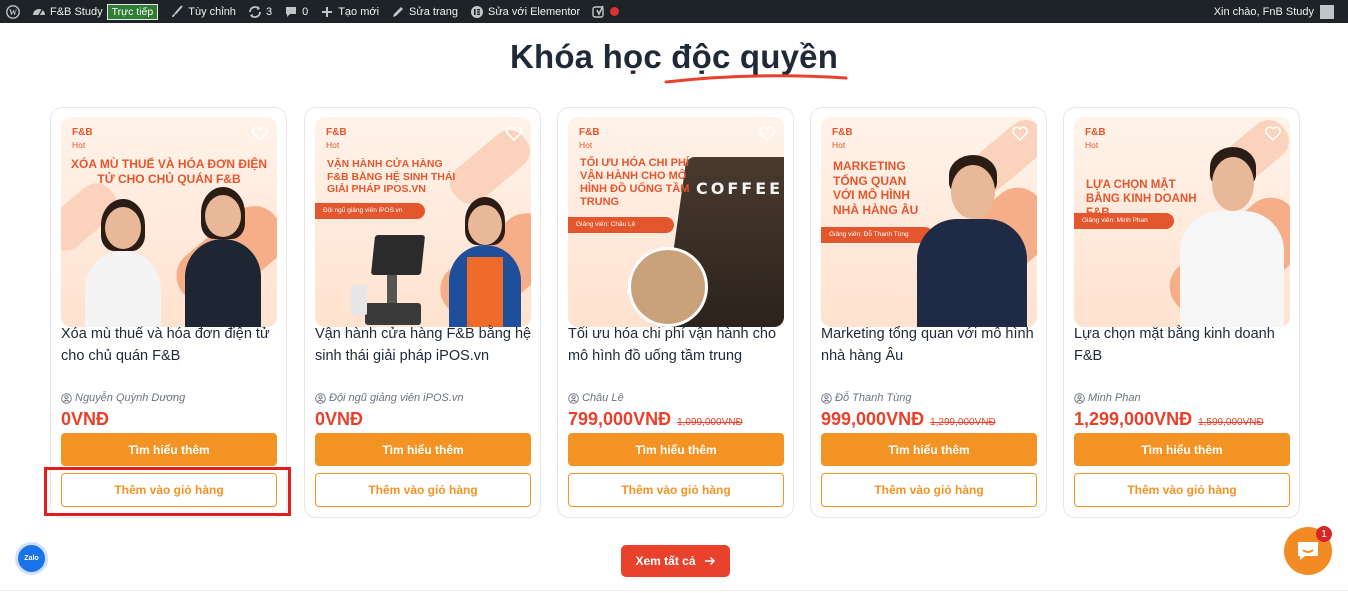 The width and height of the screenshot is (1348, 593). I want to click on course-author: Đội ngũ giảng viên iPOS.vn, so click(389, 398).